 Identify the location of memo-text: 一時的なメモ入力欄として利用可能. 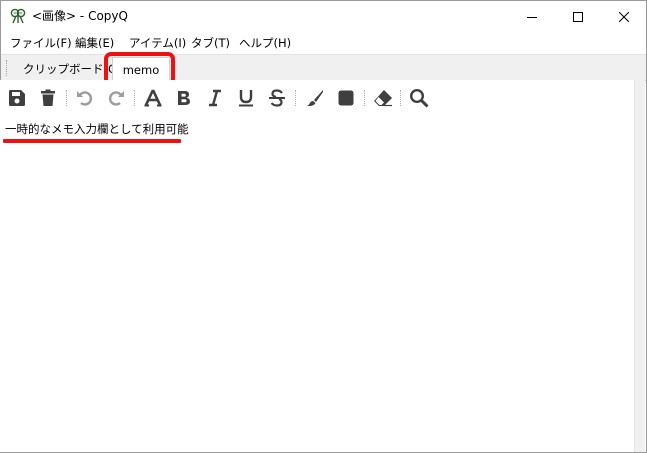
(97, 129).